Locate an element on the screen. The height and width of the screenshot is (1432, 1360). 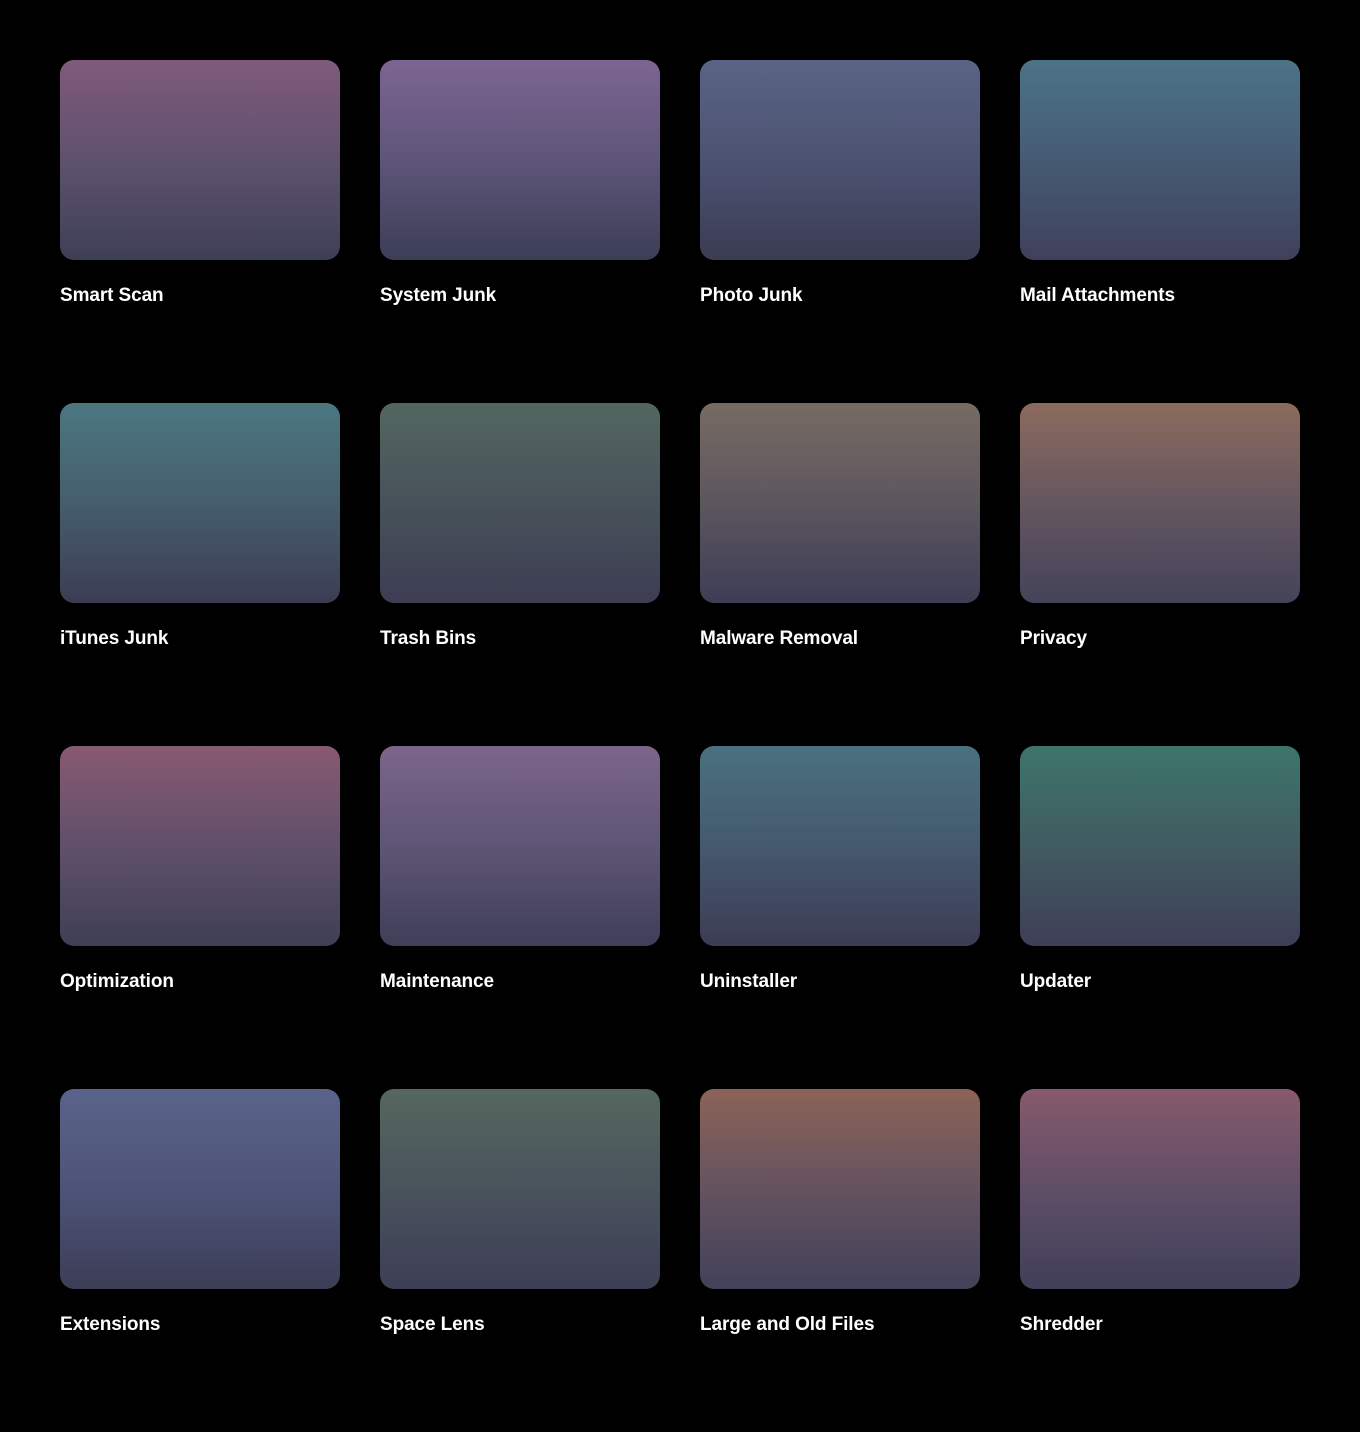
tool-card: Maintenance is located at coordinates (520, 869).